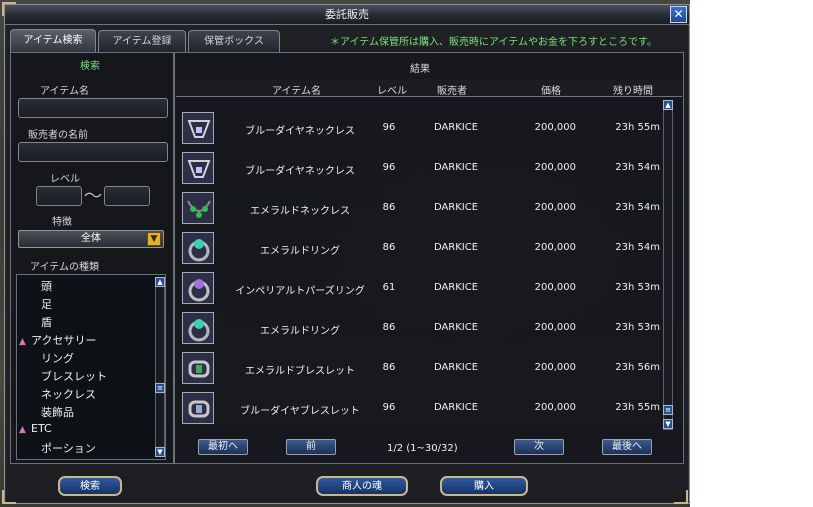 The height and width of the screenshot is (507, 813). What do you see at coordinates (59, 196) in the screenshot?
I see `level-min-input` at bounding box center [59, 196].